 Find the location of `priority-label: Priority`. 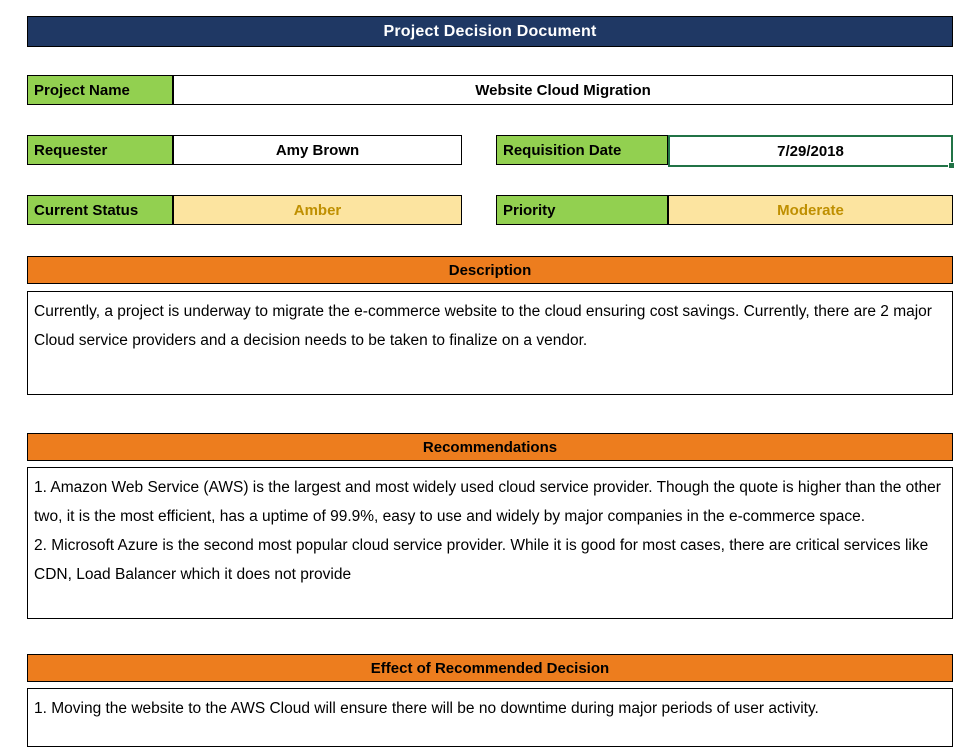

priority-label: Priority is located at coordinates (582, 210).